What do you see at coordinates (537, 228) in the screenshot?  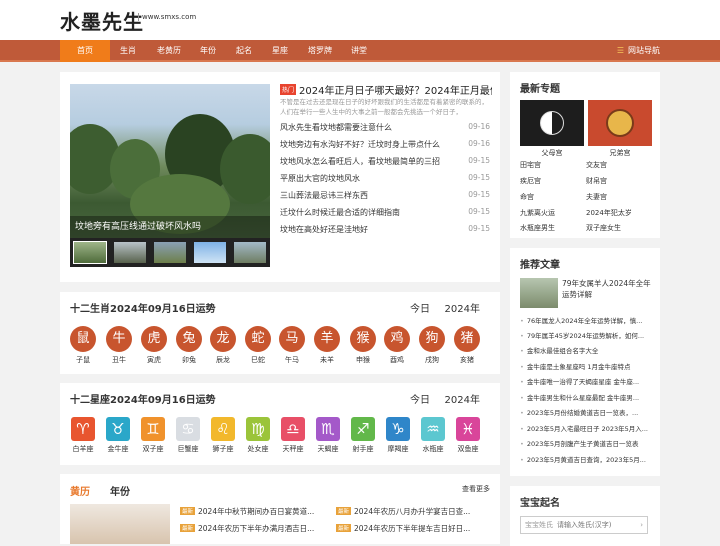 I see `topic-link: 水瓶座男生` at bounding box center [537, 228].